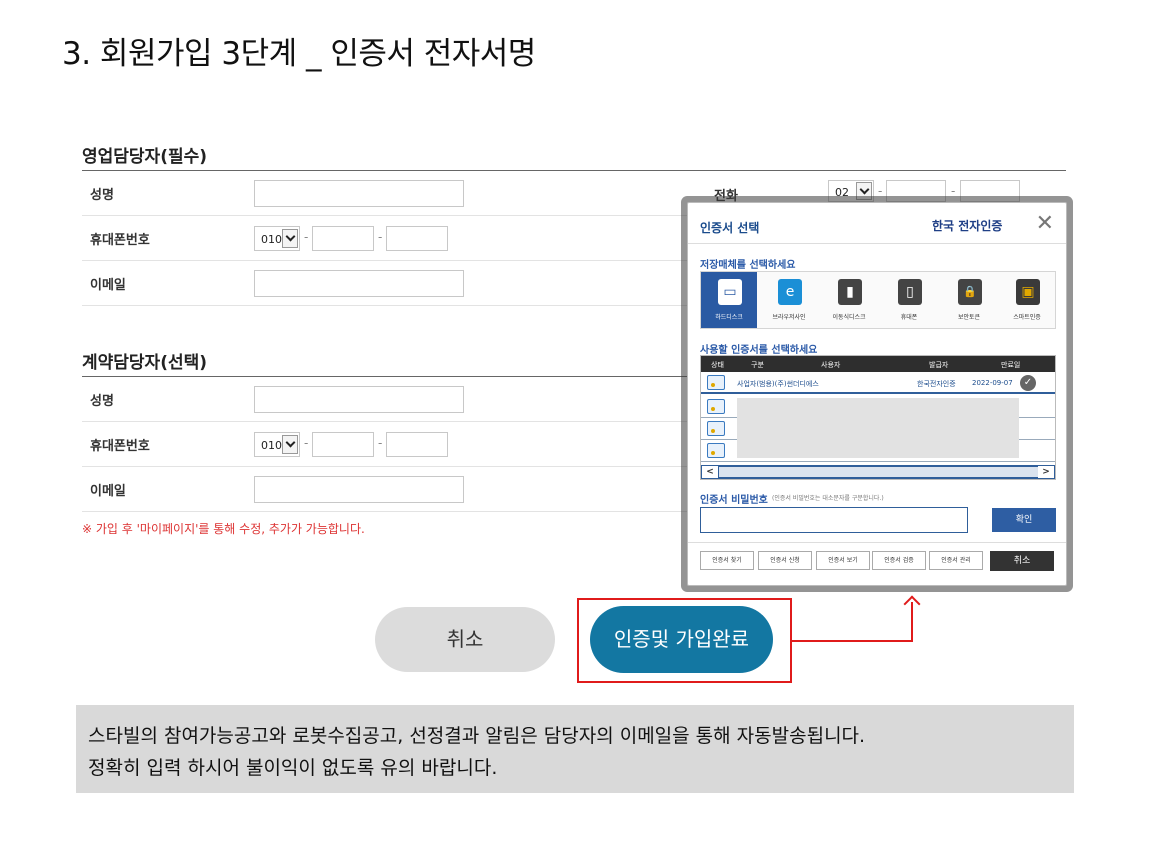 The image size is (1157, 863). What do you see at coordinates (757, 365) in the screenshot?
I see `col-type: 구분` at bounding box center [757, 365].